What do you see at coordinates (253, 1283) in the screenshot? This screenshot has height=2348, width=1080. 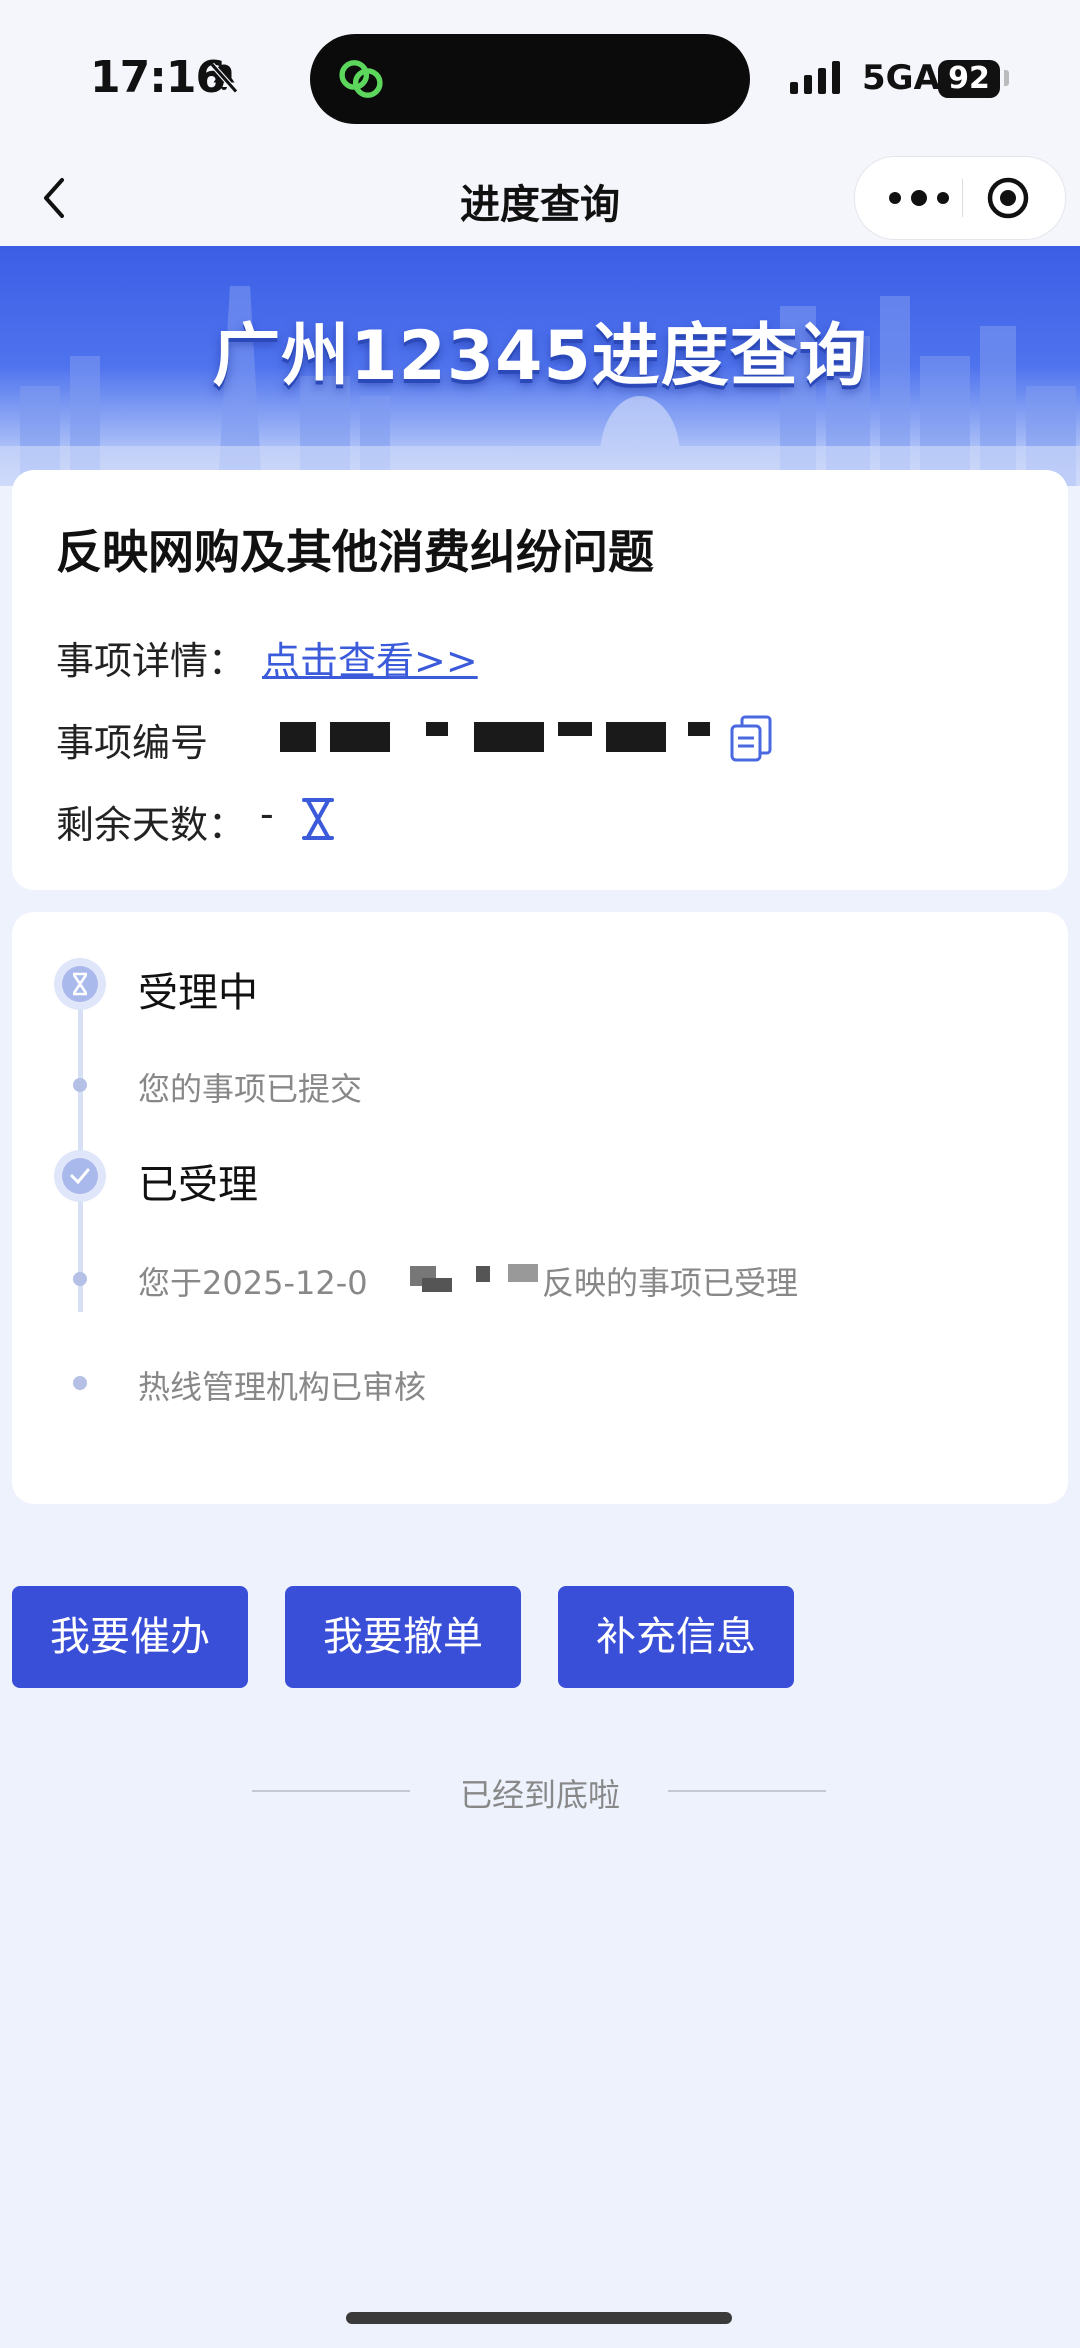 I see `step-note: 您于2025-12-0` at bounding box center [253, 1283].